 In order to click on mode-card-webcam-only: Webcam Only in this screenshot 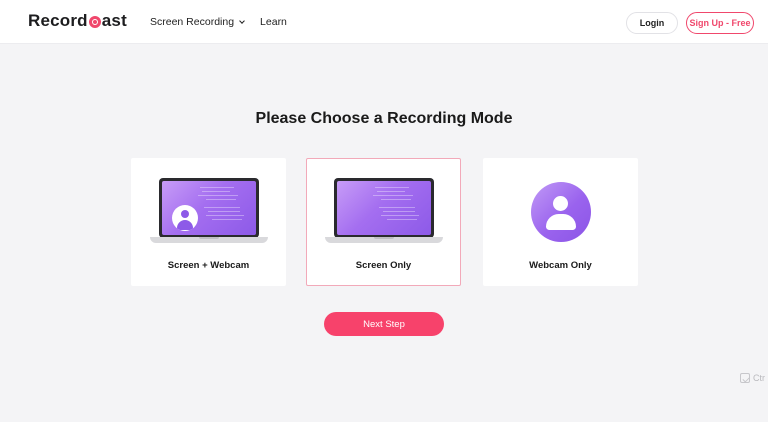, I will do `click(560, 222)`.